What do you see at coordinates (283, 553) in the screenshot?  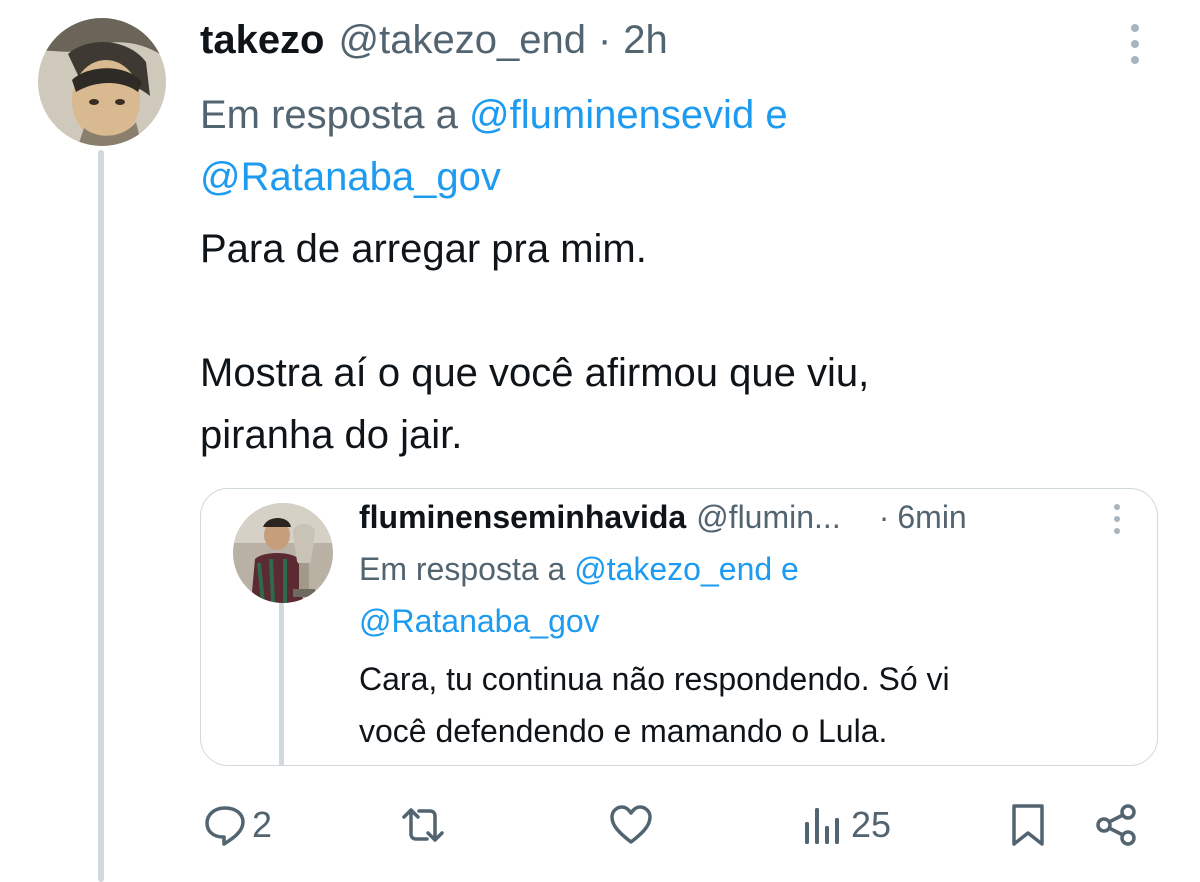 I see `quoted-avatar` at bounding box center [283, 553].